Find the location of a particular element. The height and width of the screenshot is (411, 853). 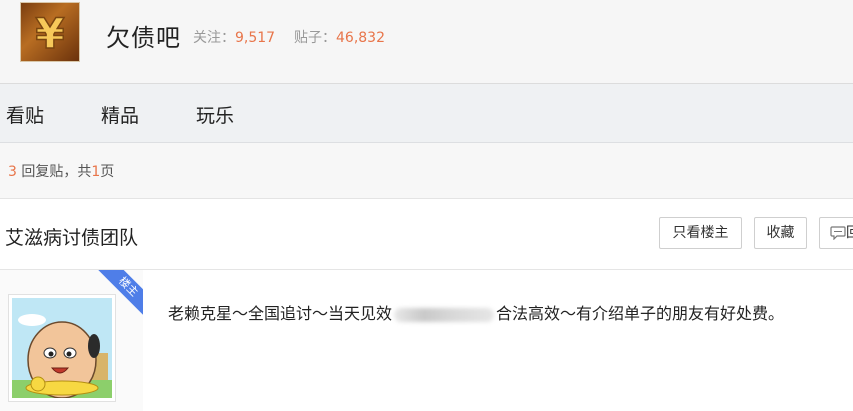

favorite-button: 收藏 is located at coordinates (780, 233).